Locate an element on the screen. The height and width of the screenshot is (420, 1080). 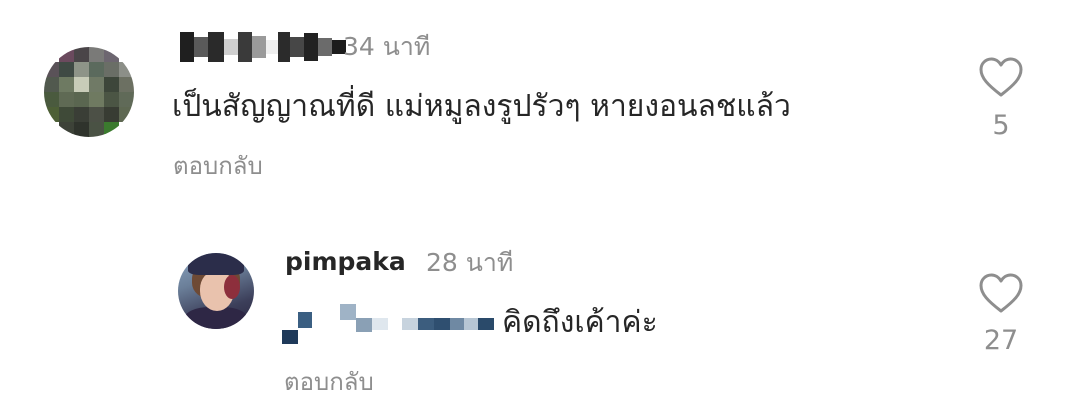
mention-redacted is located at coordinates (388, 321).